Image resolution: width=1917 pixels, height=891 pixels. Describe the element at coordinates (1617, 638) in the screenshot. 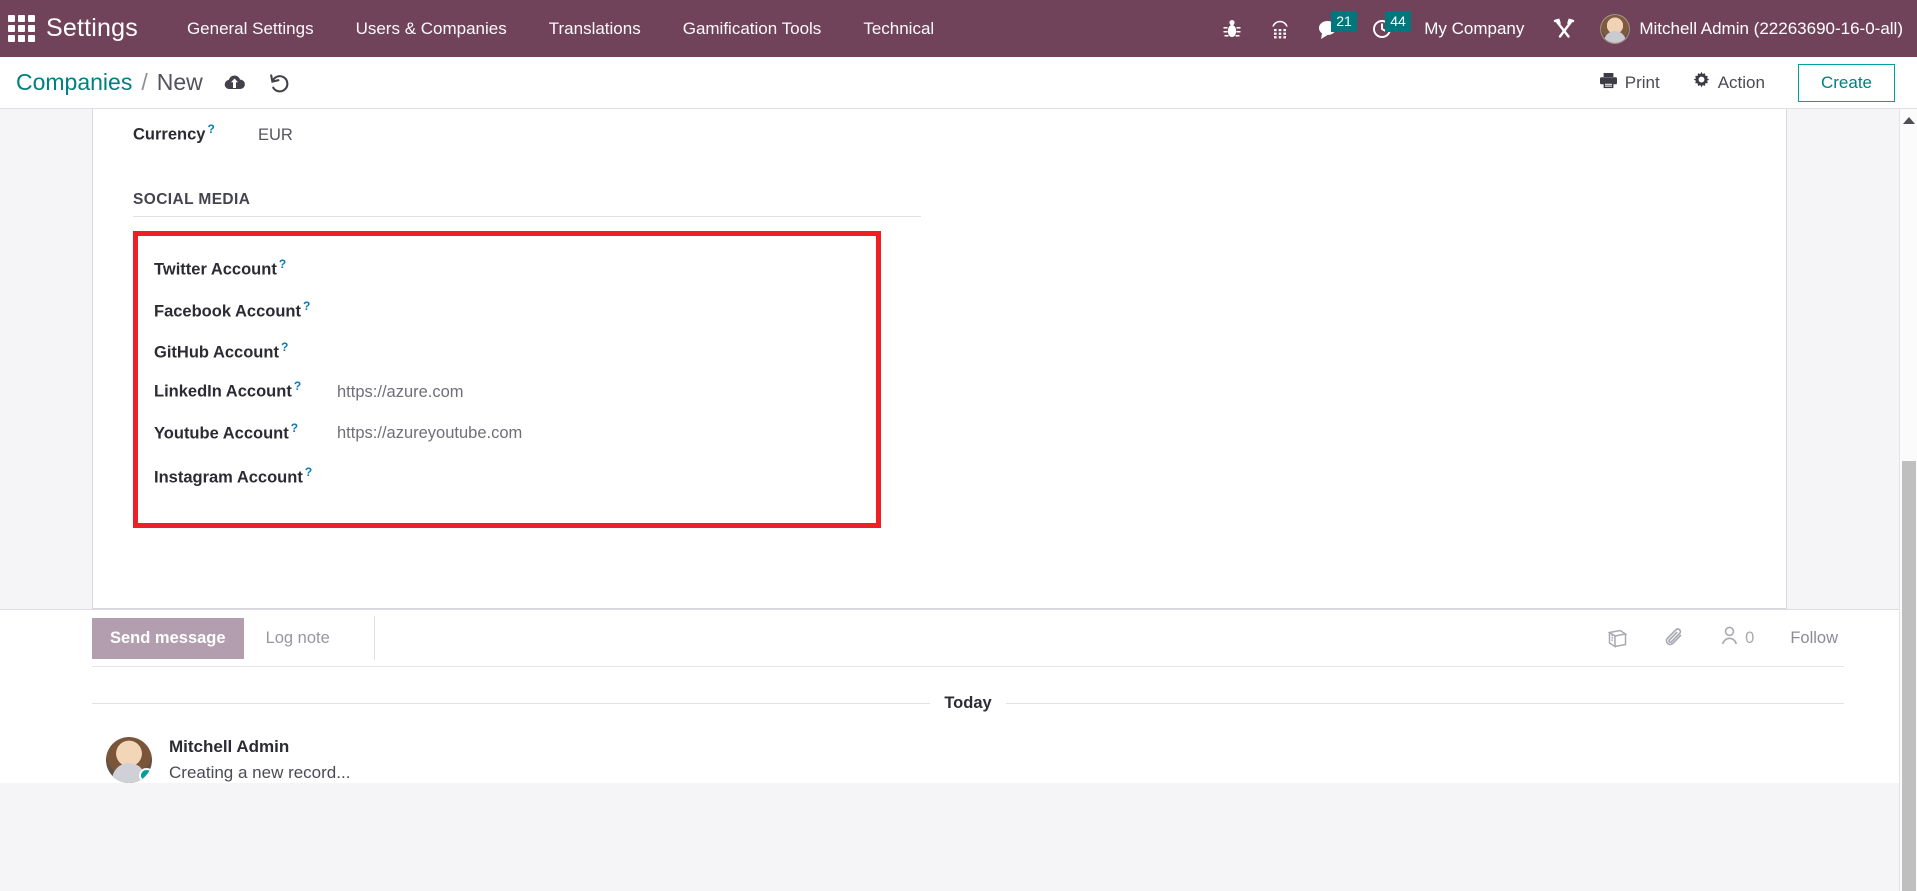

I see `activity-book-icon` at that location.